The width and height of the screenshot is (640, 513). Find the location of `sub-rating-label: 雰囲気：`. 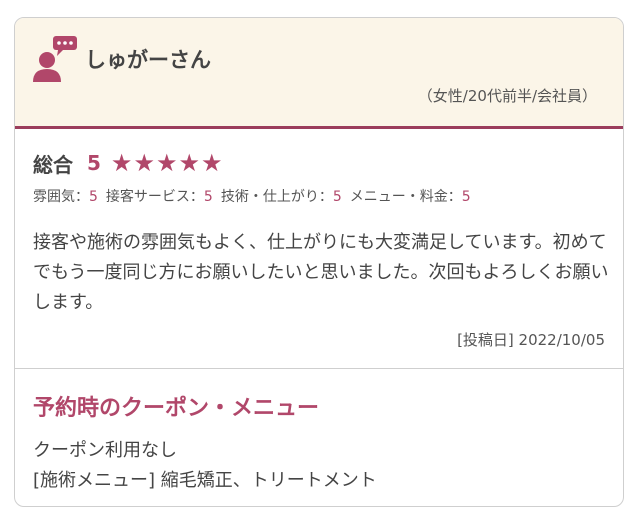

sub-rating-label: 雰囲気： is located at coordinates (61, 197).